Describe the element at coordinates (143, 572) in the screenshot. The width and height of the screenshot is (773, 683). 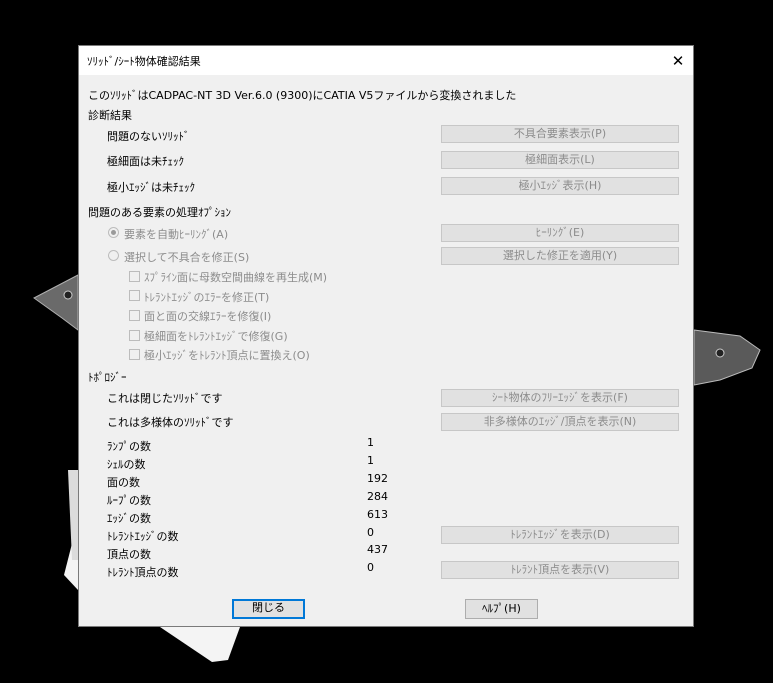
I see `stat-label-tolerant-vertices: ﾄﾚﾗﾝﾄ頂点の数` at that location.